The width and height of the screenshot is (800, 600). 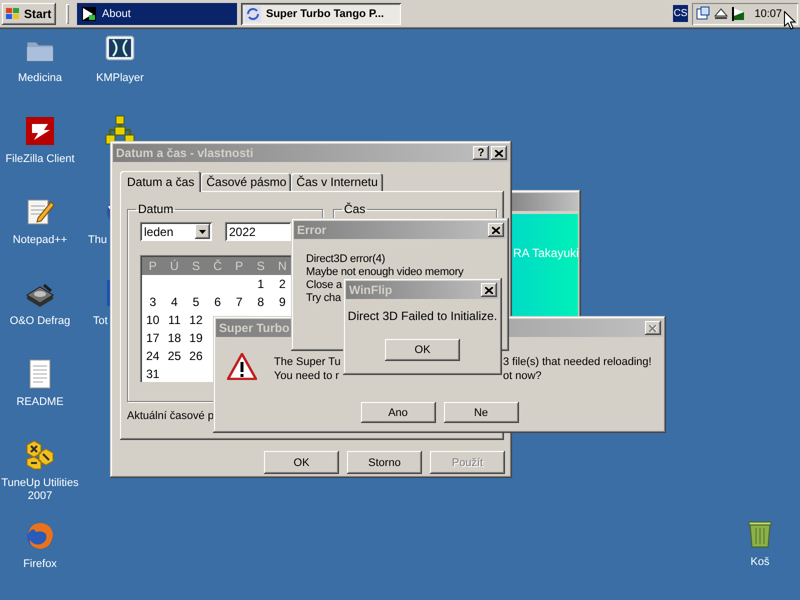 I want to click on weekday-label: Č, so click(x=217, y=266).